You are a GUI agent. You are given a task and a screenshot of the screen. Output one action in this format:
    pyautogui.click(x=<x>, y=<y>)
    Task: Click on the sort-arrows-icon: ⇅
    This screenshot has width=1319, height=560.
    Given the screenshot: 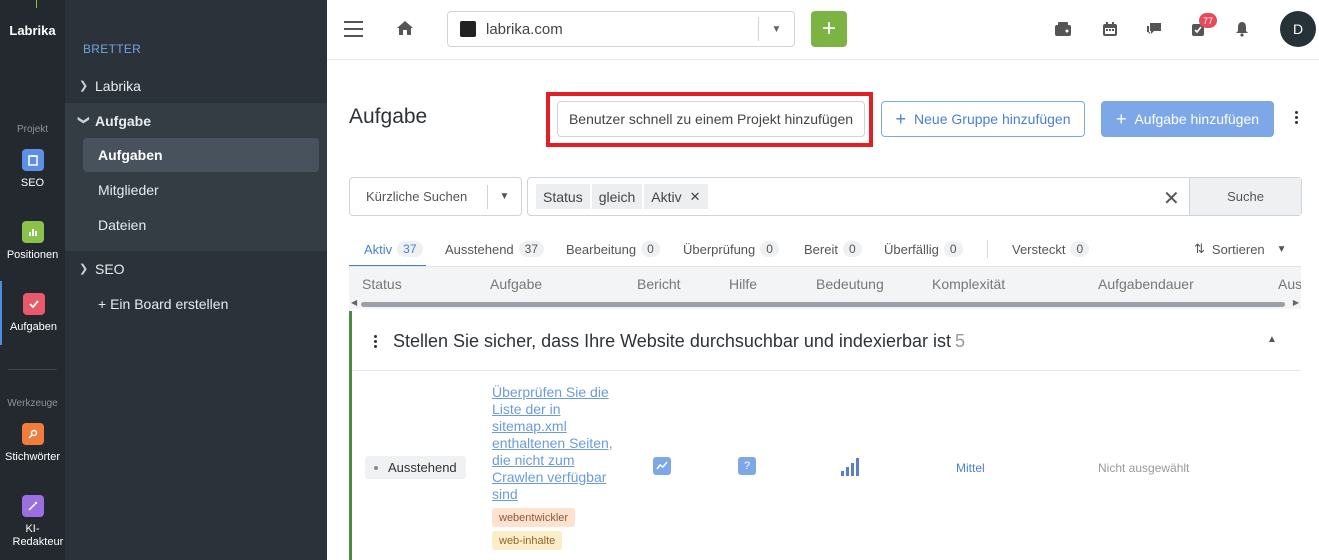 What is the action you would take?
    pyautogui.click(x=1199, y=248)
    